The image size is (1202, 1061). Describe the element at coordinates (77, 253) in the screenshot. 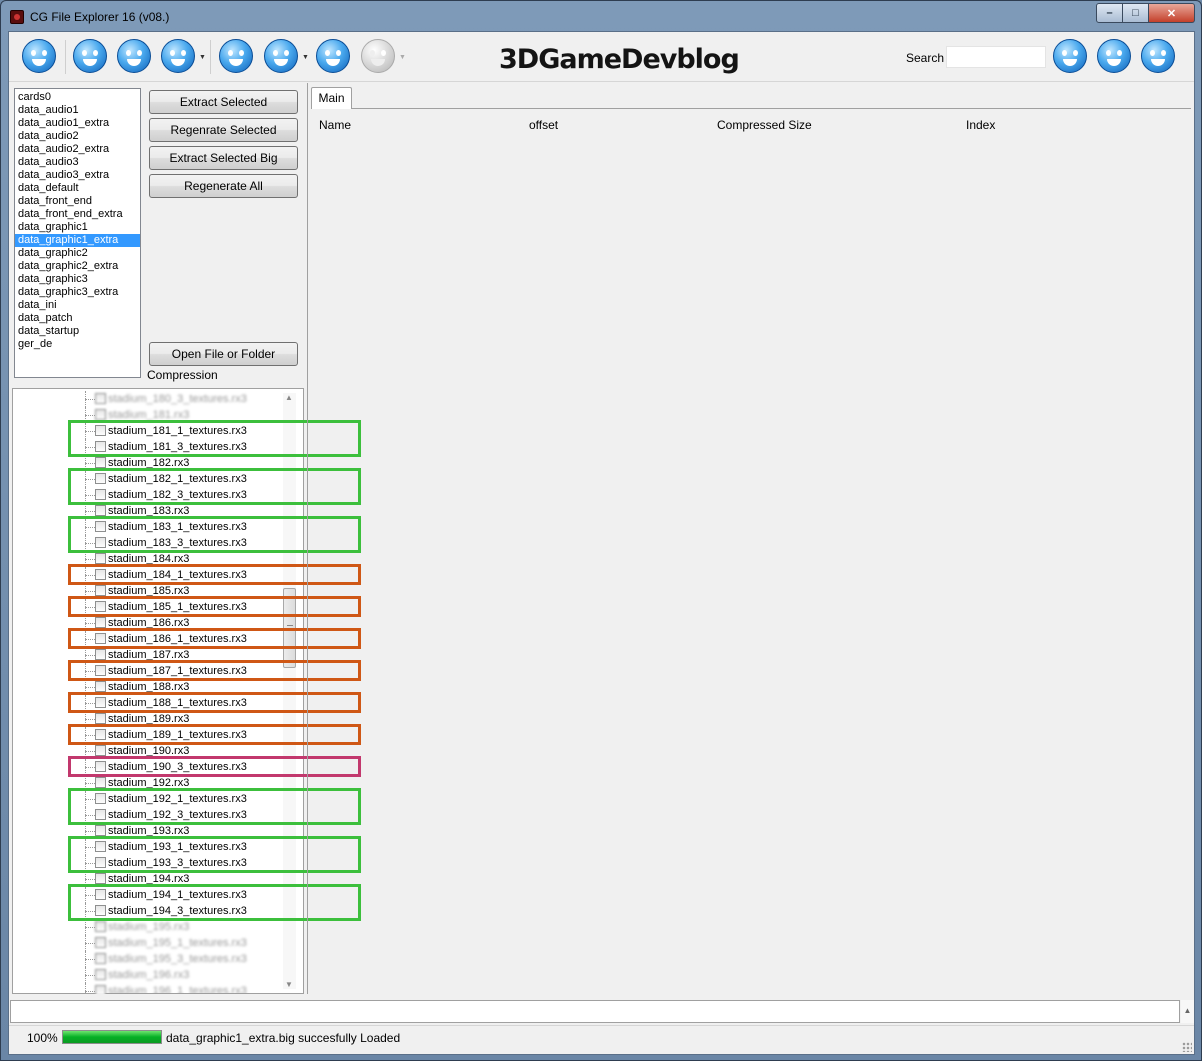

I see `file-list-item: data_graphic2` at that location.